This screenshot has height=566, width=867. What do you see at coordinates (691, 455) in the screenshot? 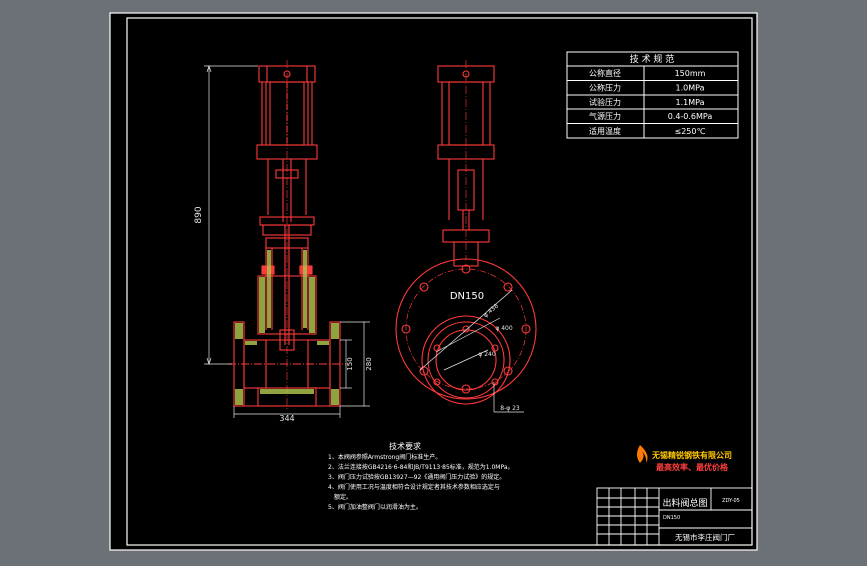
I see `company-name: 无锡精锐钢铁有限公司` at bounding box center [691, 455].